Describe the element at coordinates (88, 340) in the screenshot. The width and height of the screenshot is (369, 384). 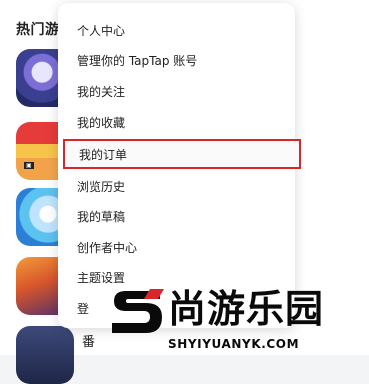
I see `game-title-partial: 番` at that location.